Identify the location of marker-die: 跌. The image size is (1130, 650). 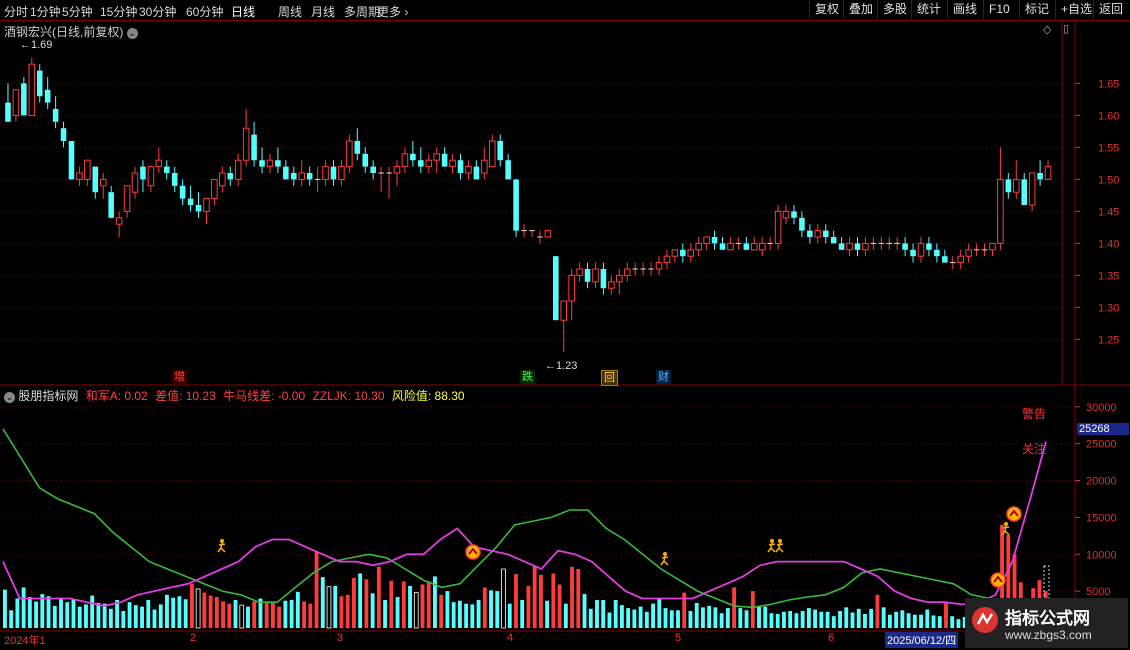
(527, 377).